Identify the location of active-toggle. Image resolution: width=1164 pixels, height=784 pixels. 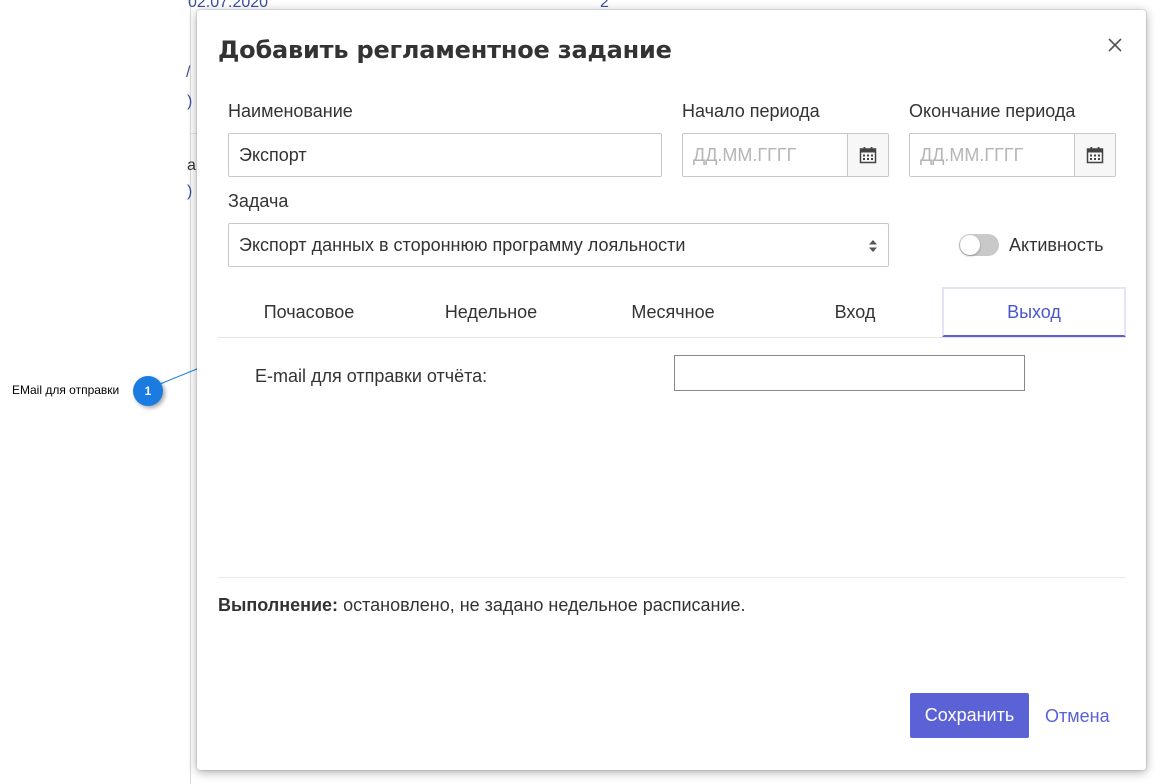
(979, 245).